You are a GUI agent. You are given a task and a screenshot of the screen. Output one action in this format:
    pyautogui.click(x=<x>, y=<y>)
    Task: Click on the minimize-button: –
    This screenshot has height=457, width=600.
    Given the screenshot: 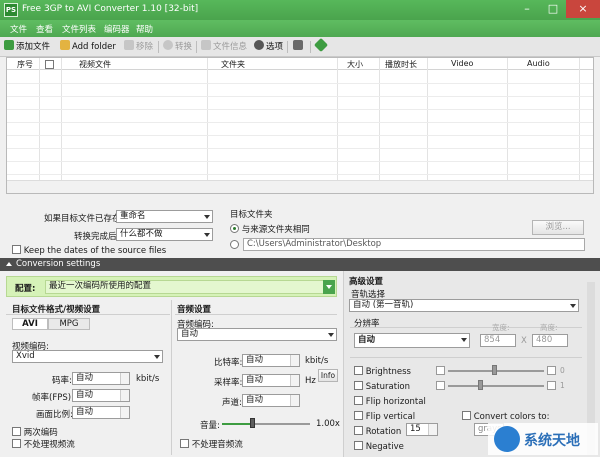 What is the action you would take?
    pyautogui.click(x=527, y=9)
    